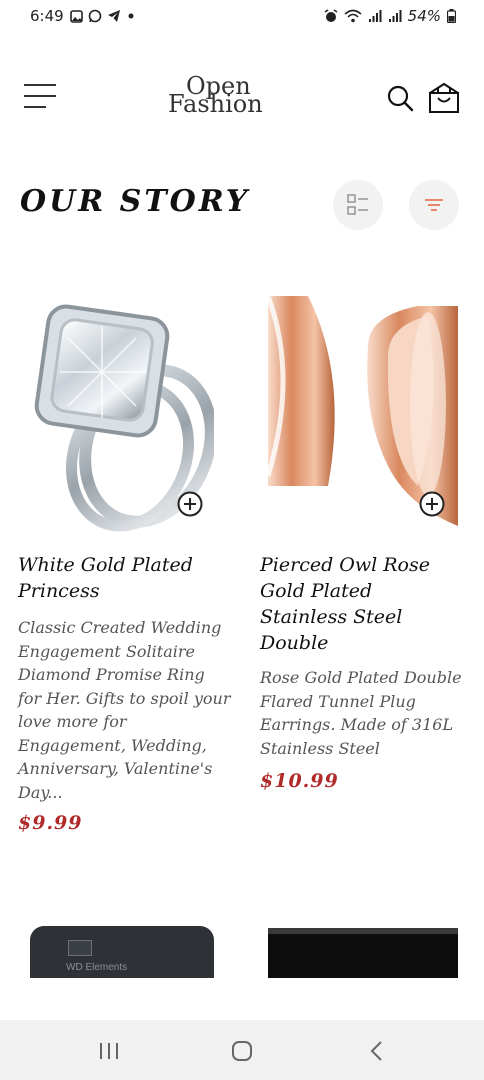  I want to click on system-nav-bar, so click(242, 1050).